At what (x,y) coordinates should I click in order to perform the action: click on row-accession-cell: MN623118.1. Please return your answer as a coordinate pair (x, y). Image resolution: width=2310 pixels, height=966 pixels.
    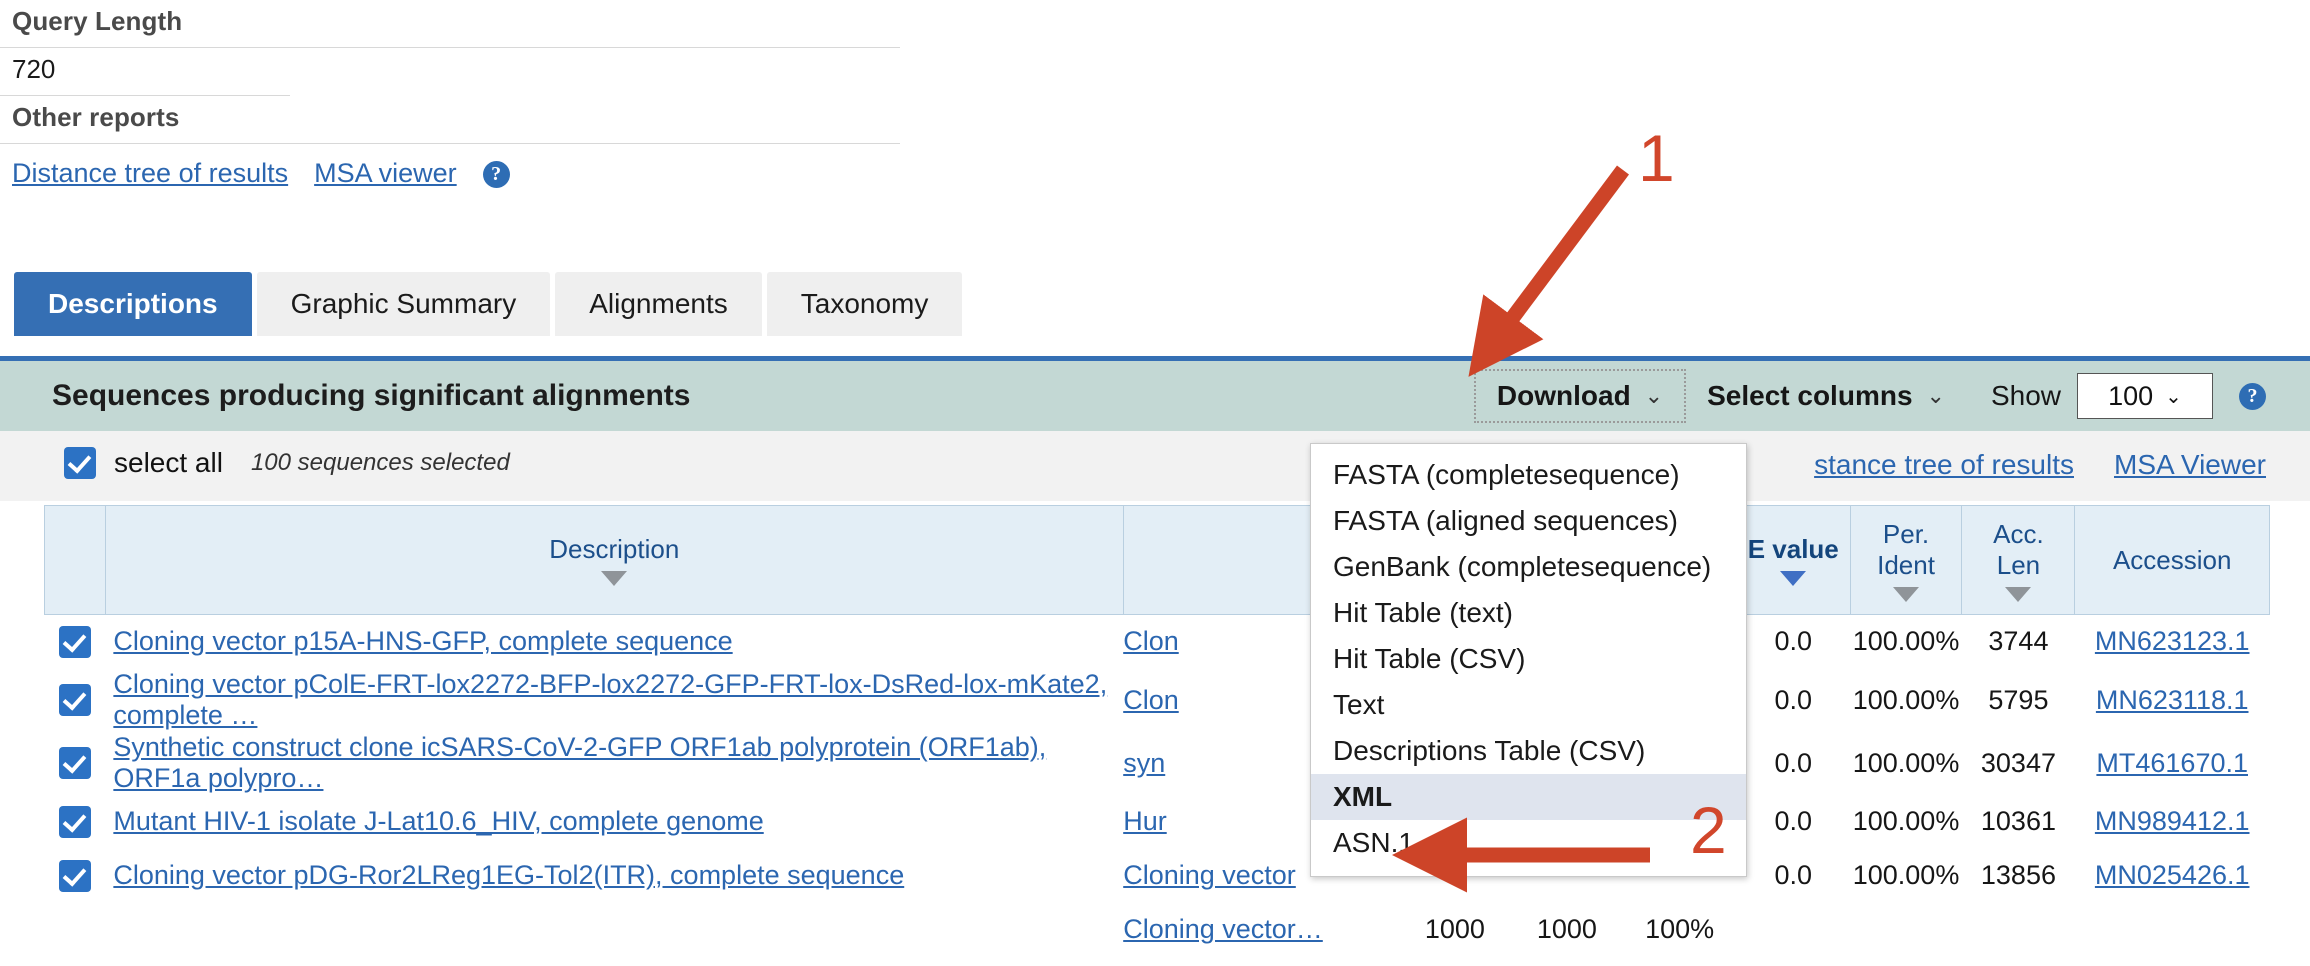
    Looking at the image, I should click on (2172, 700).